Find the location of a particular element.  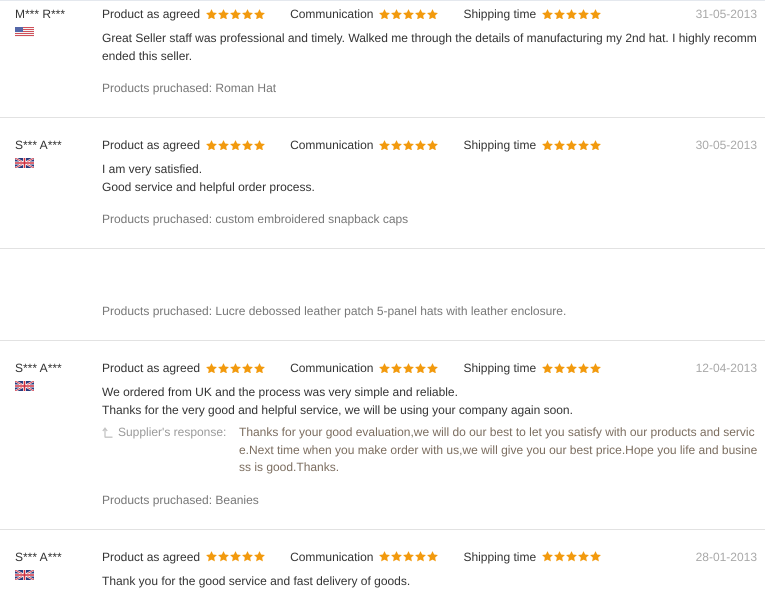

purchased-products: Products pruchased: custom embroidered snapback caps is located at coordinates (256, 219).